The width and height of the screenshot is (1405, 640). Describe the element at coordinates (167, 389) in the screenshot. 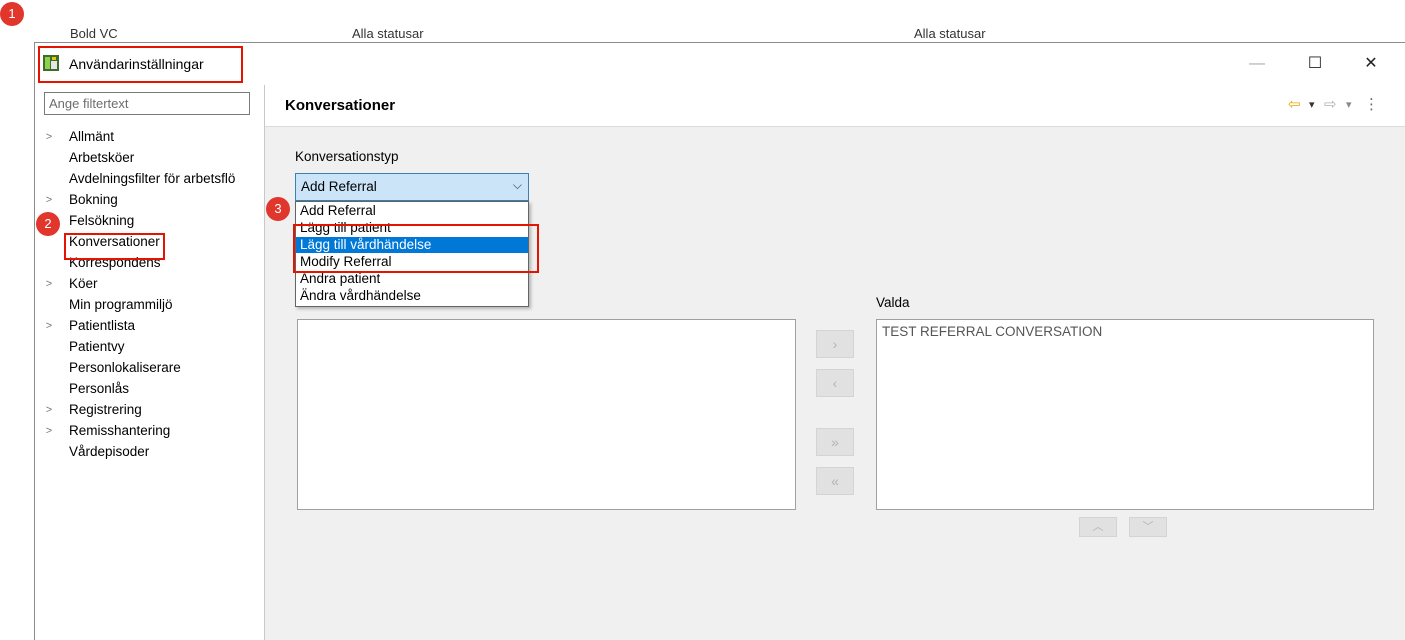

I see `tree-item-personlas: Personlås` at that location.